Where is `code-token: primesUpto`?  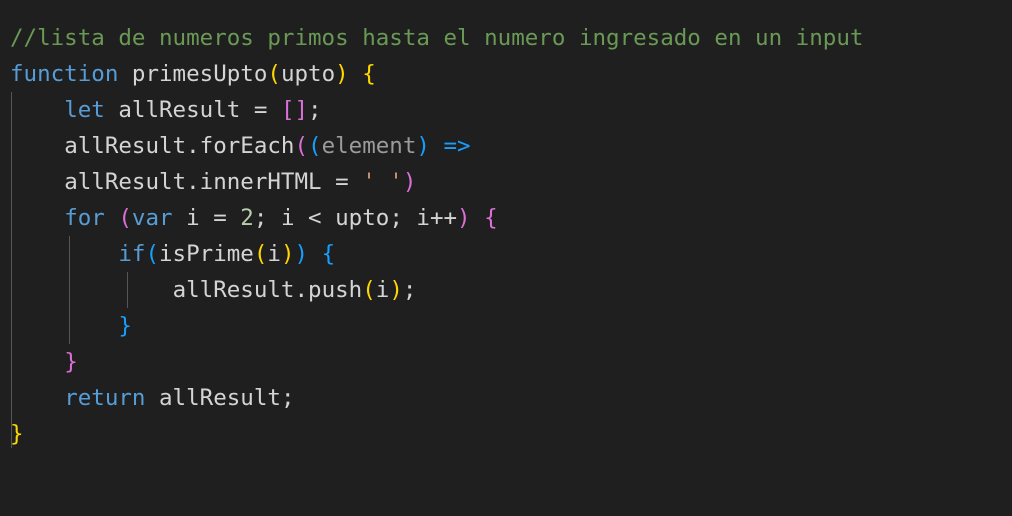 code-token: primesUpto is located at coordinates (199, 74).